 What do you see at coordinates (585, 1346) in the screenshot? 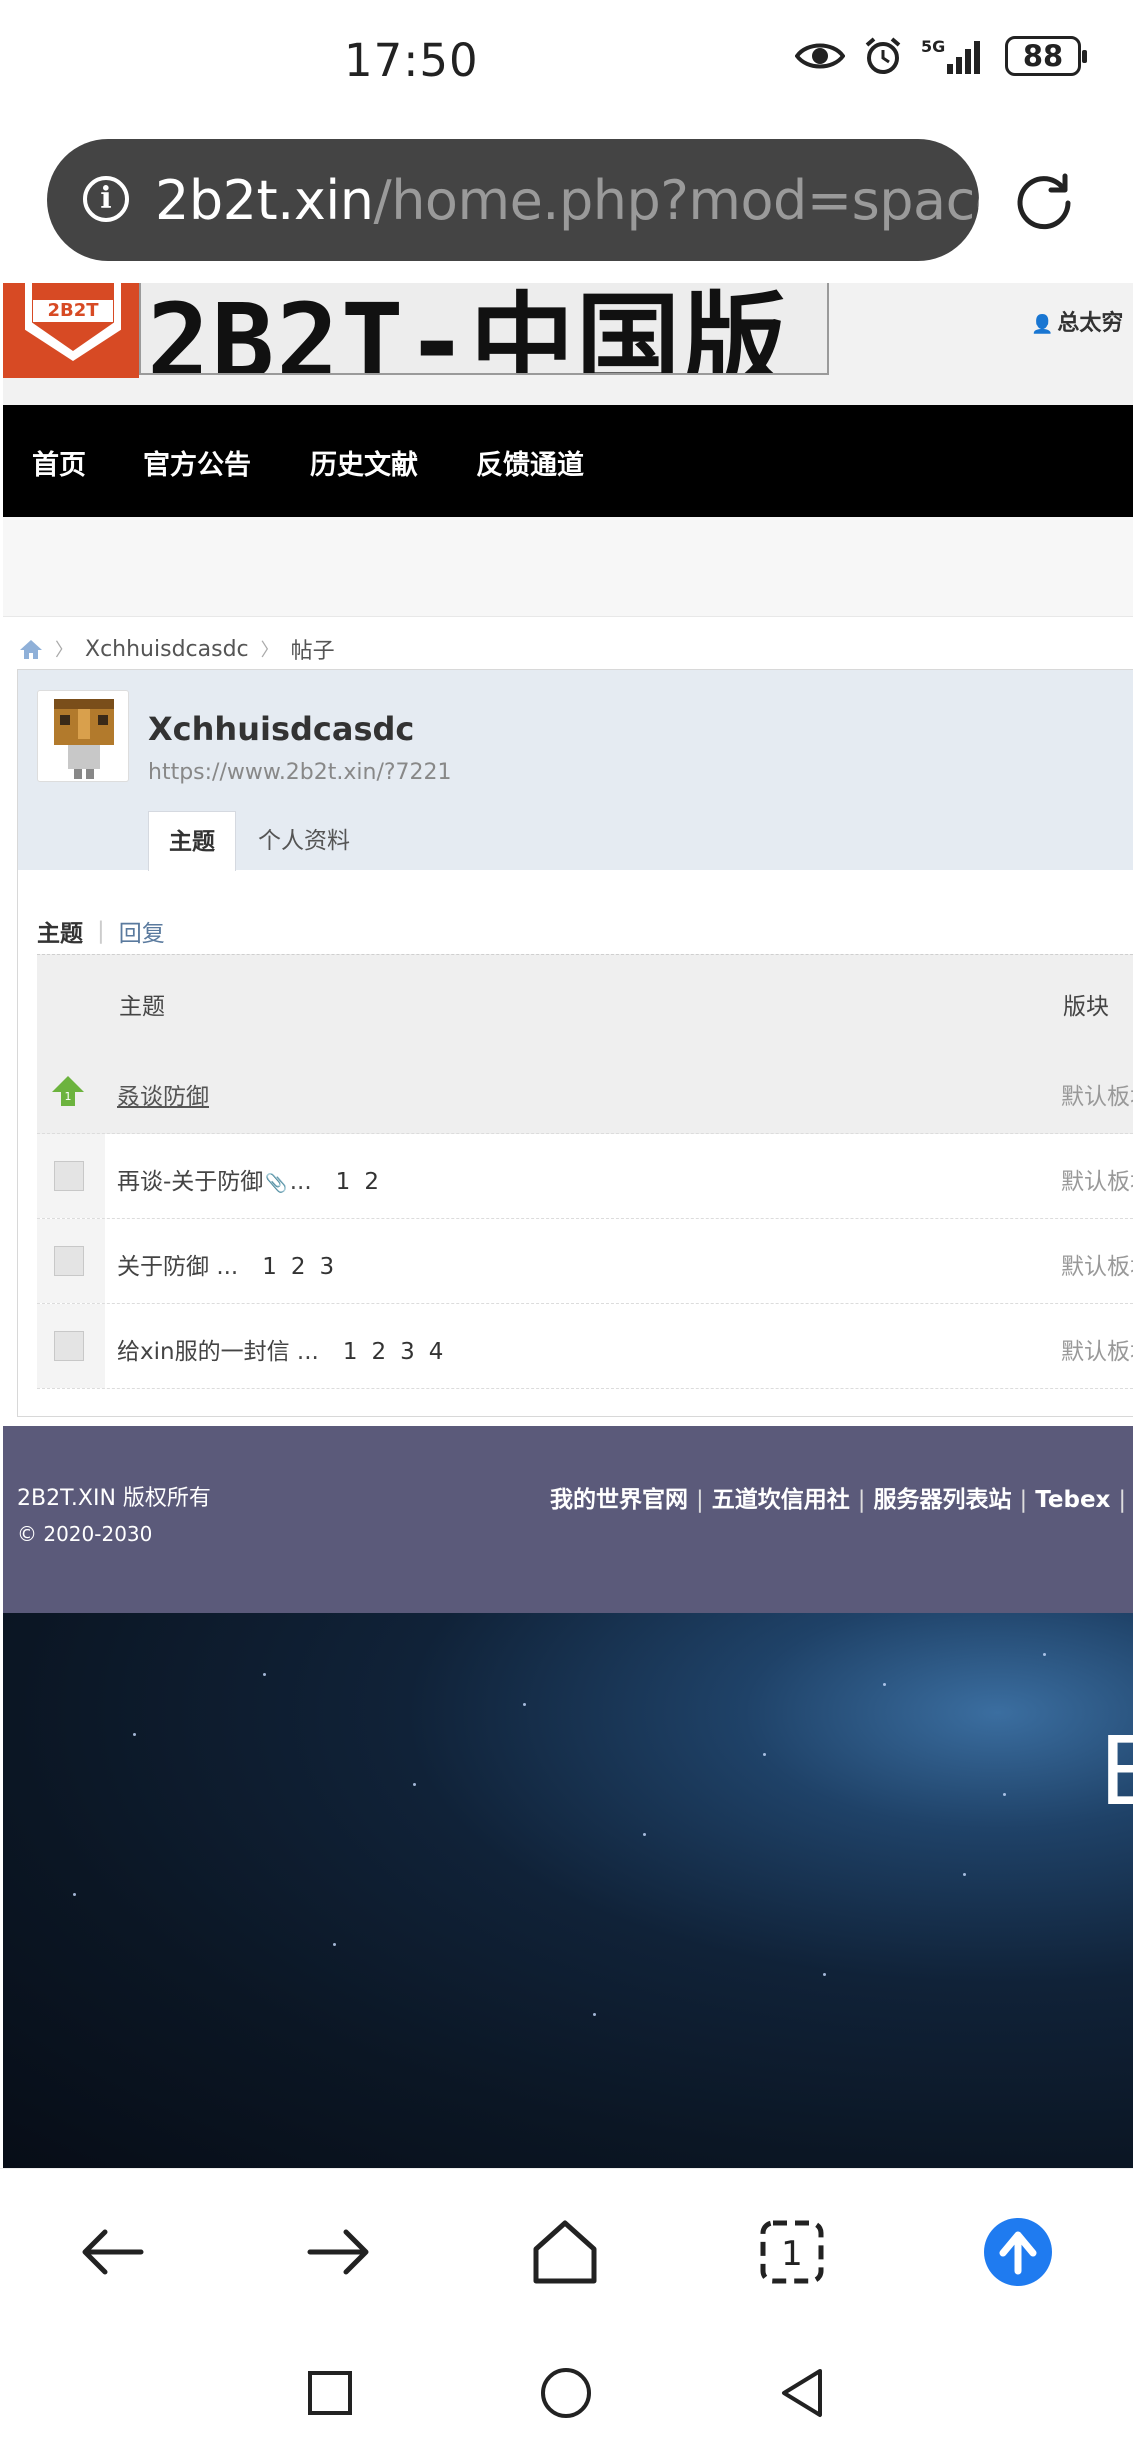
I see `table-row: 给xin服的一封信 ... 1234 默认板块` at bounding box center [585, 1346].